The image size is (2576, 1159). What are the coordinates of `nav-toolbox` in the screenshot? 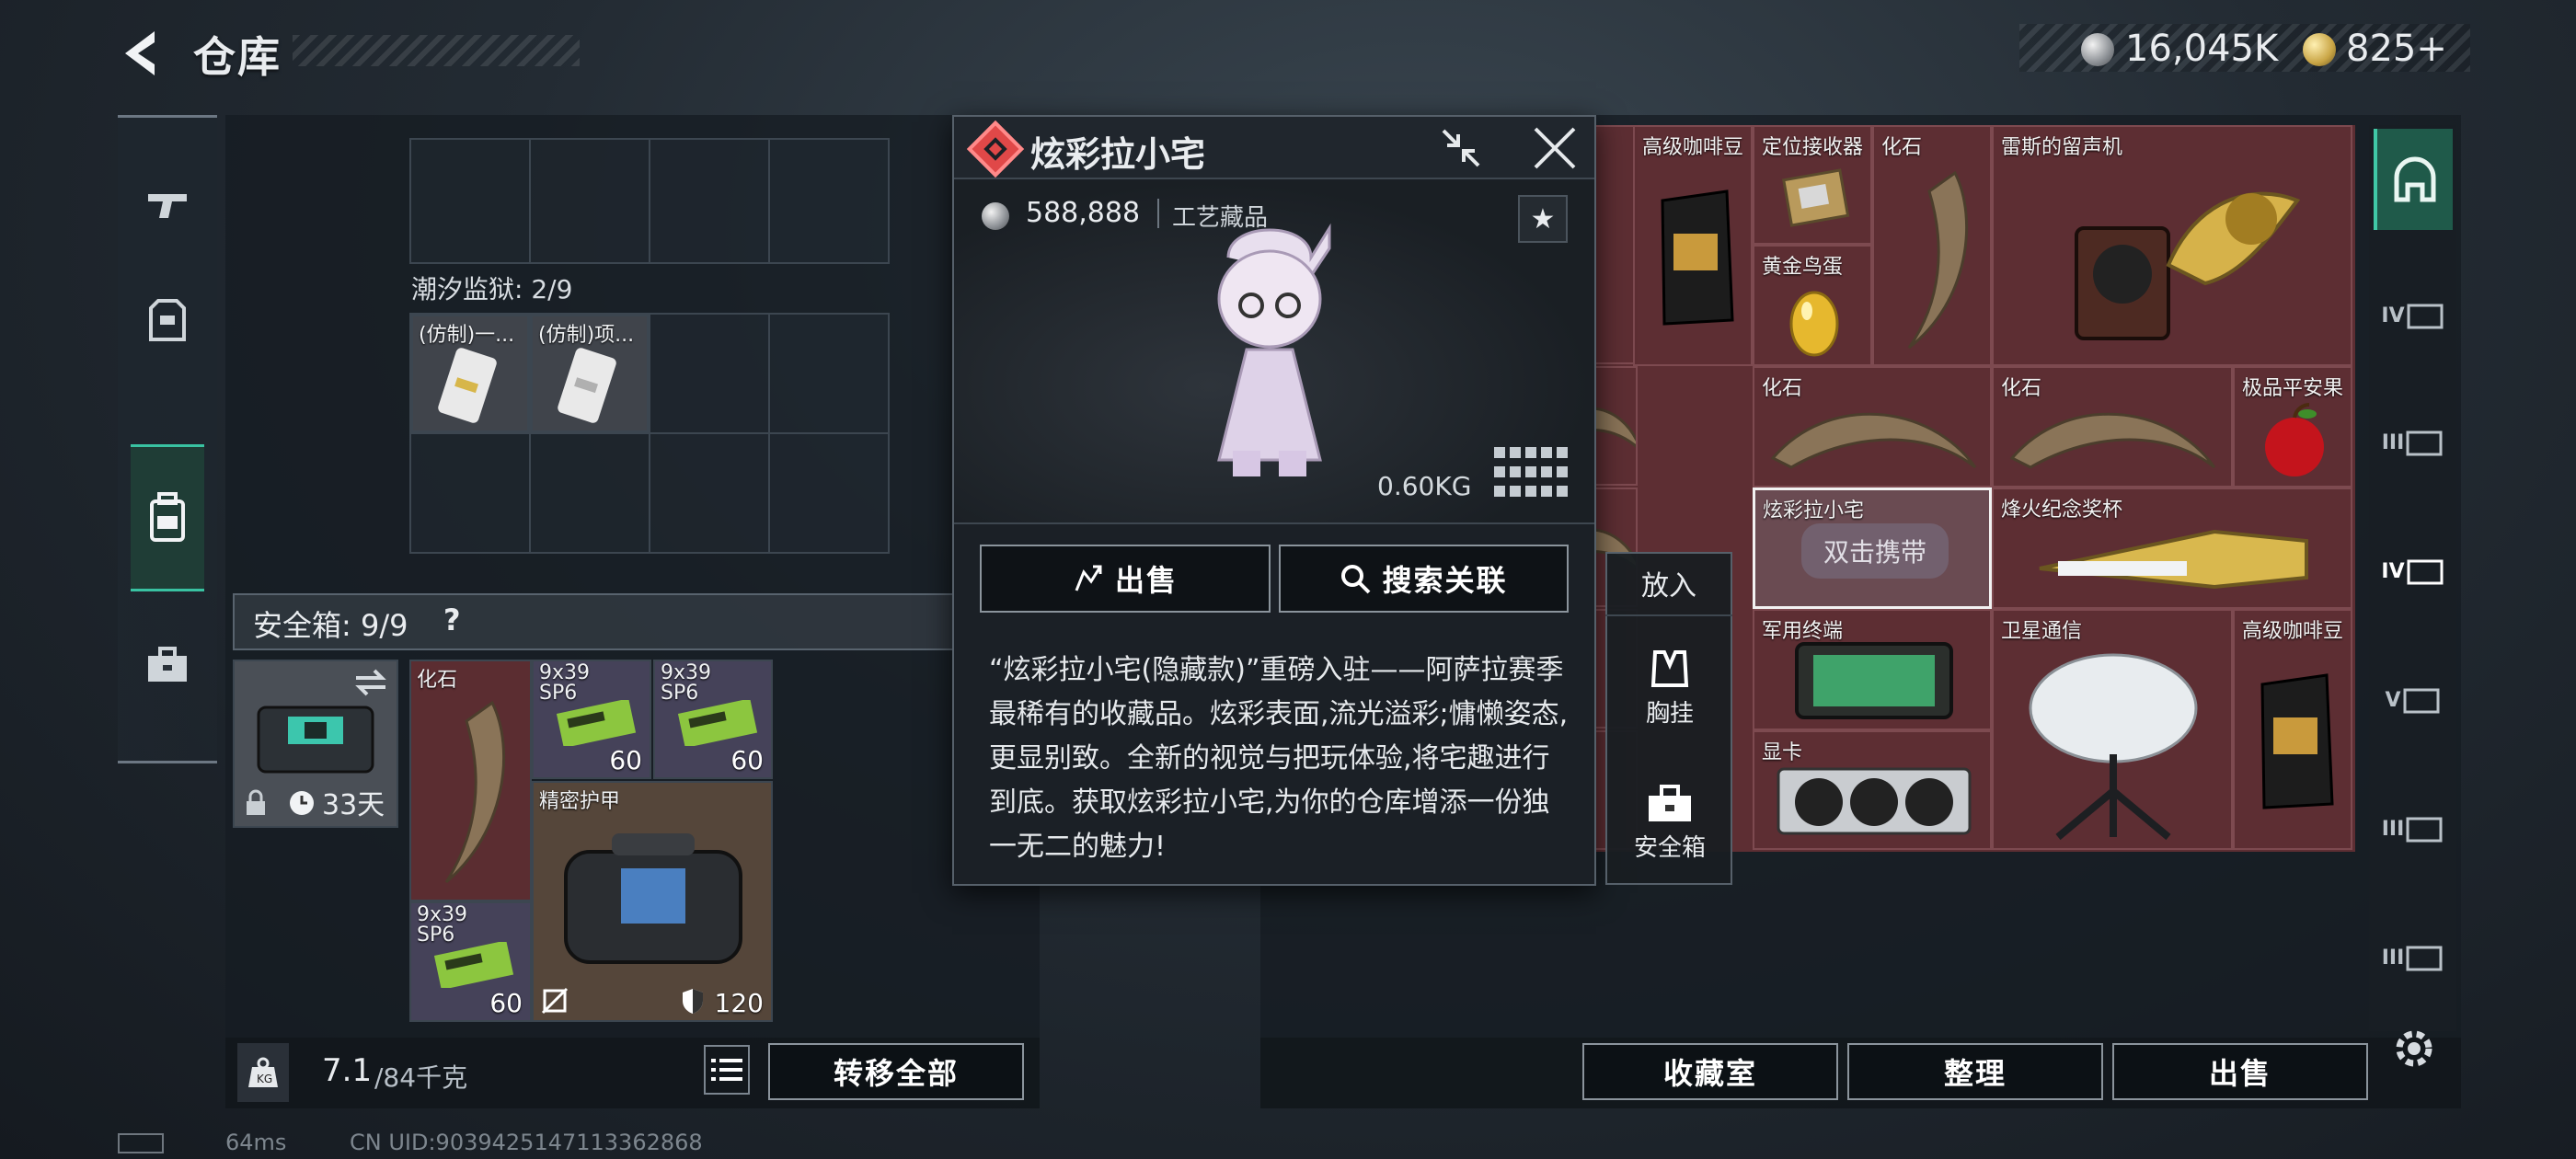 It's located at (167, 665).